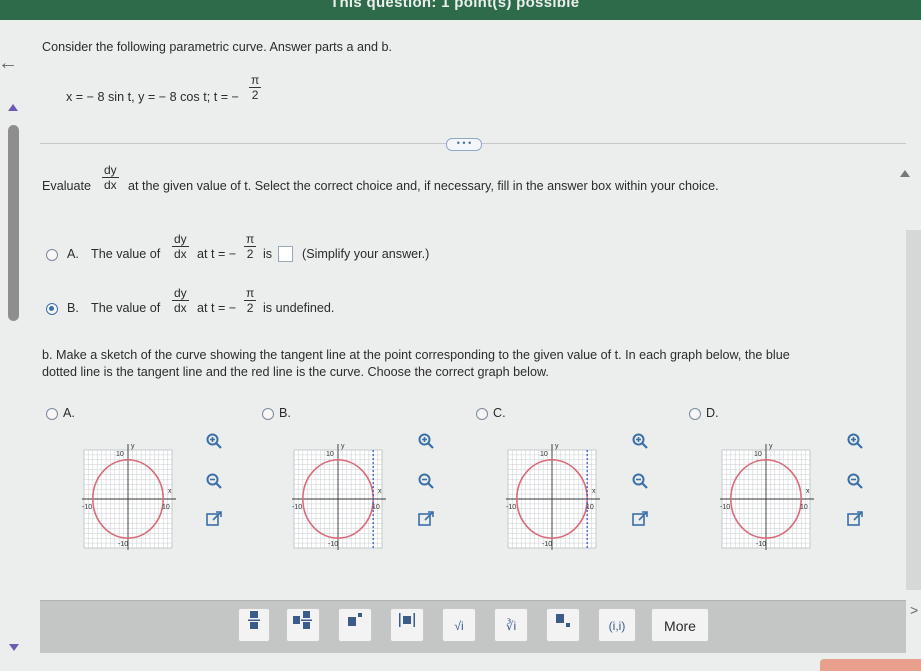 The height and width of the screenshot is (671, 921). Describe the element at coordinates (268, 254) in the screenshot. I see `choice-a-is: is` at that location.